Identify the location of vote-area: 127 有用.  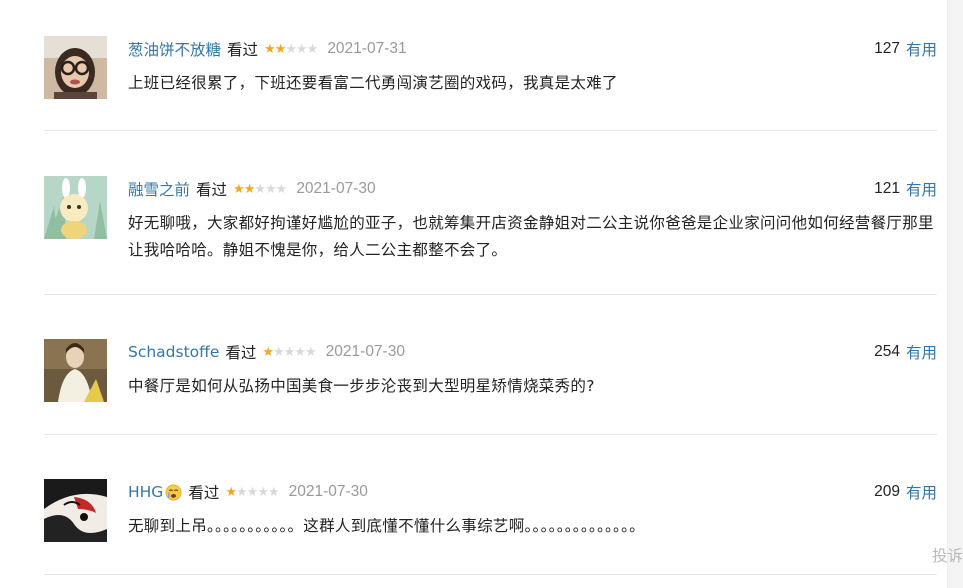
(905, 49).